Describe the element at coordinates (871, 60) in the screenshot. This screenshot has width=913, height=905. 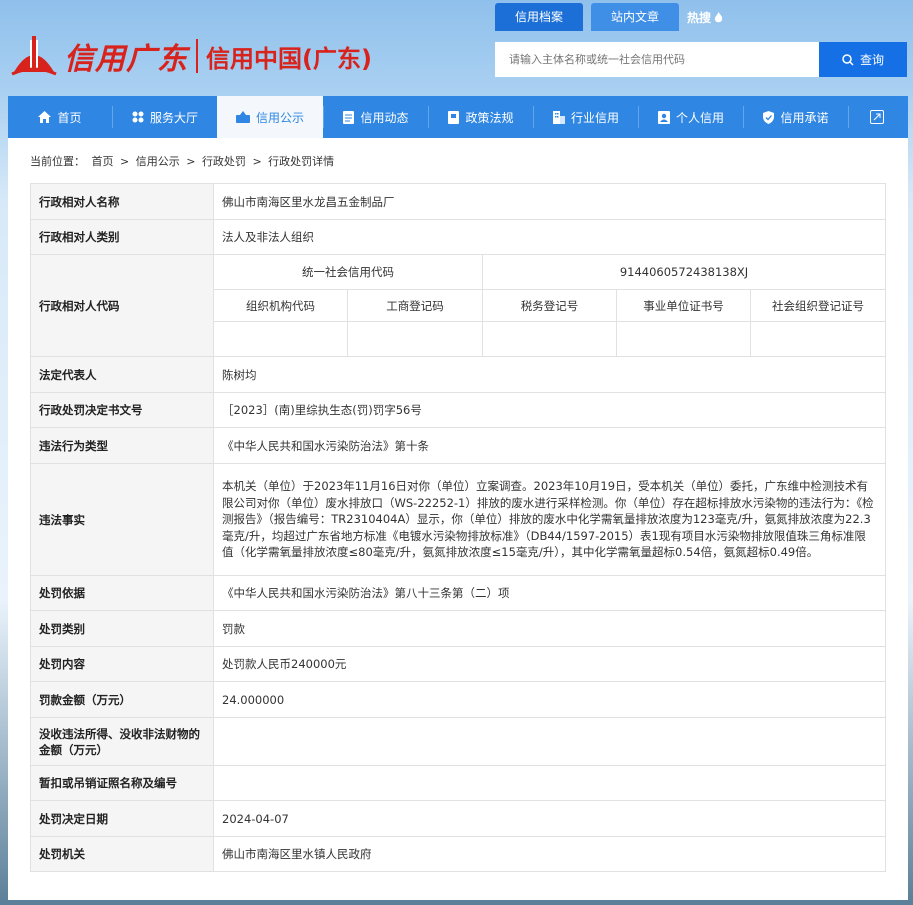
I see `search-button-label: 查询` at that location.